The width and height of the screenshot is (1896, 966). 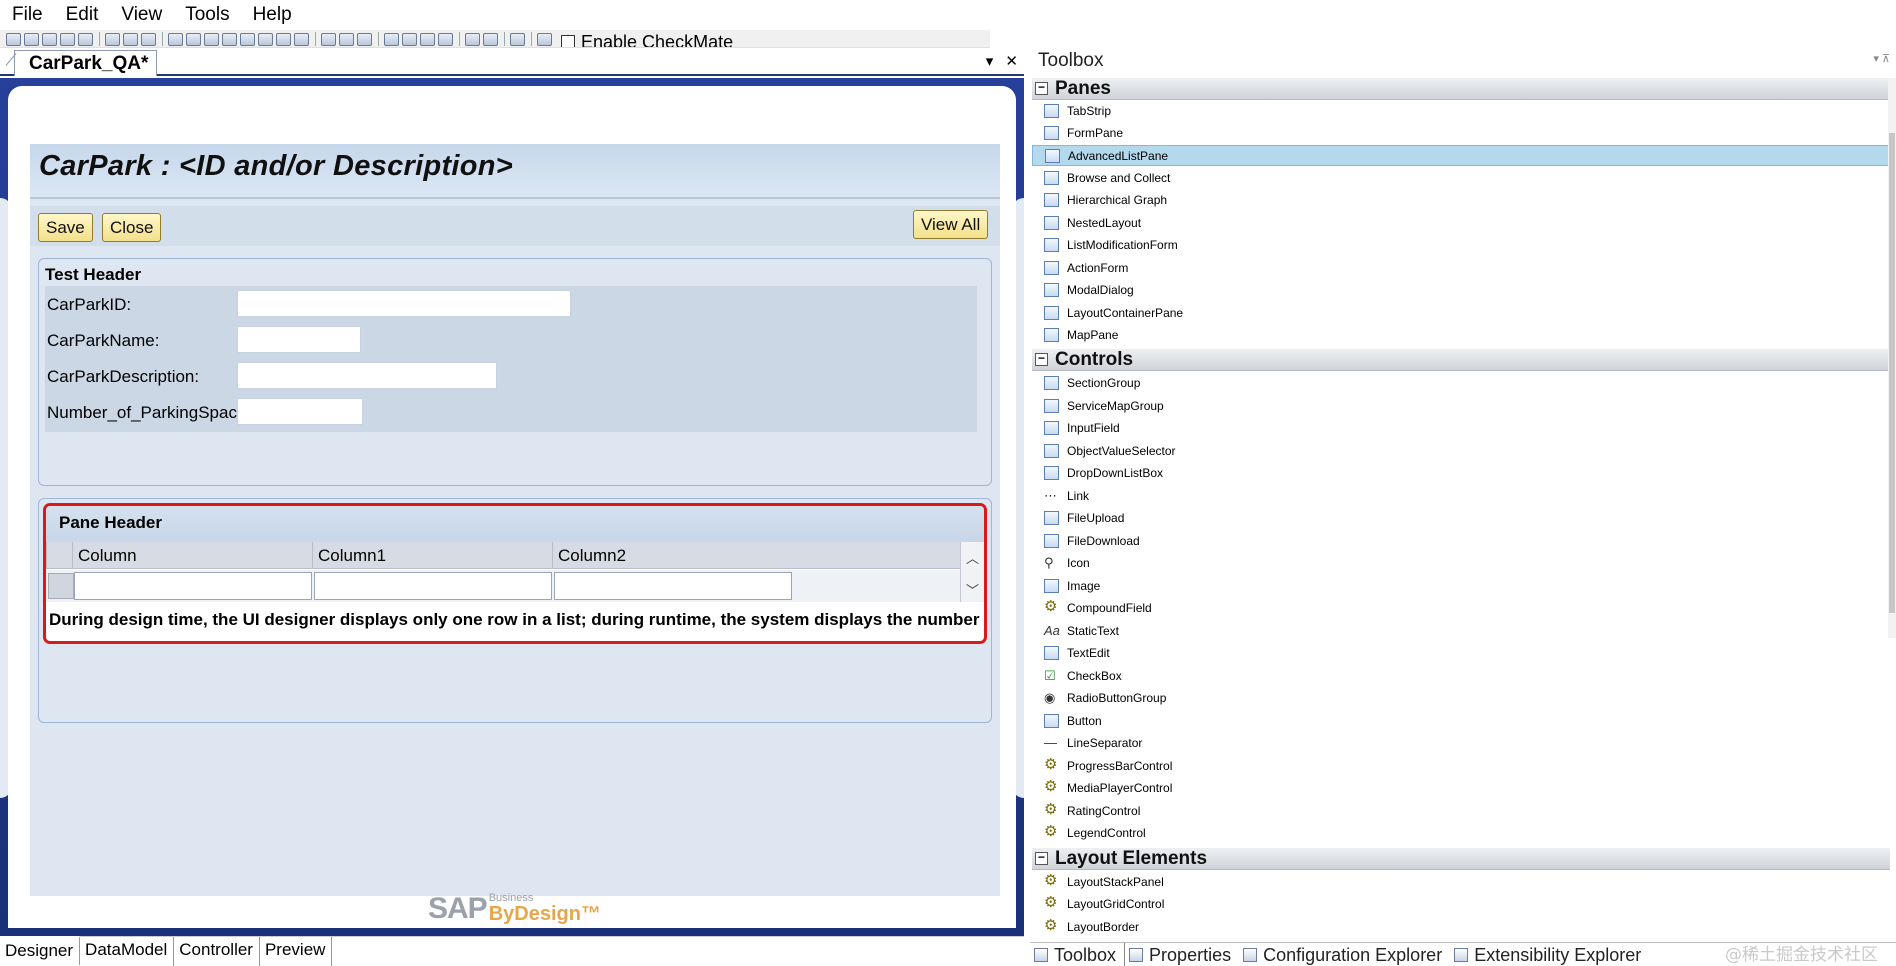 What do you see at coordinates (283, 39) in the screenshot?
I see `clock-icon` at bounding box center [283, 39].